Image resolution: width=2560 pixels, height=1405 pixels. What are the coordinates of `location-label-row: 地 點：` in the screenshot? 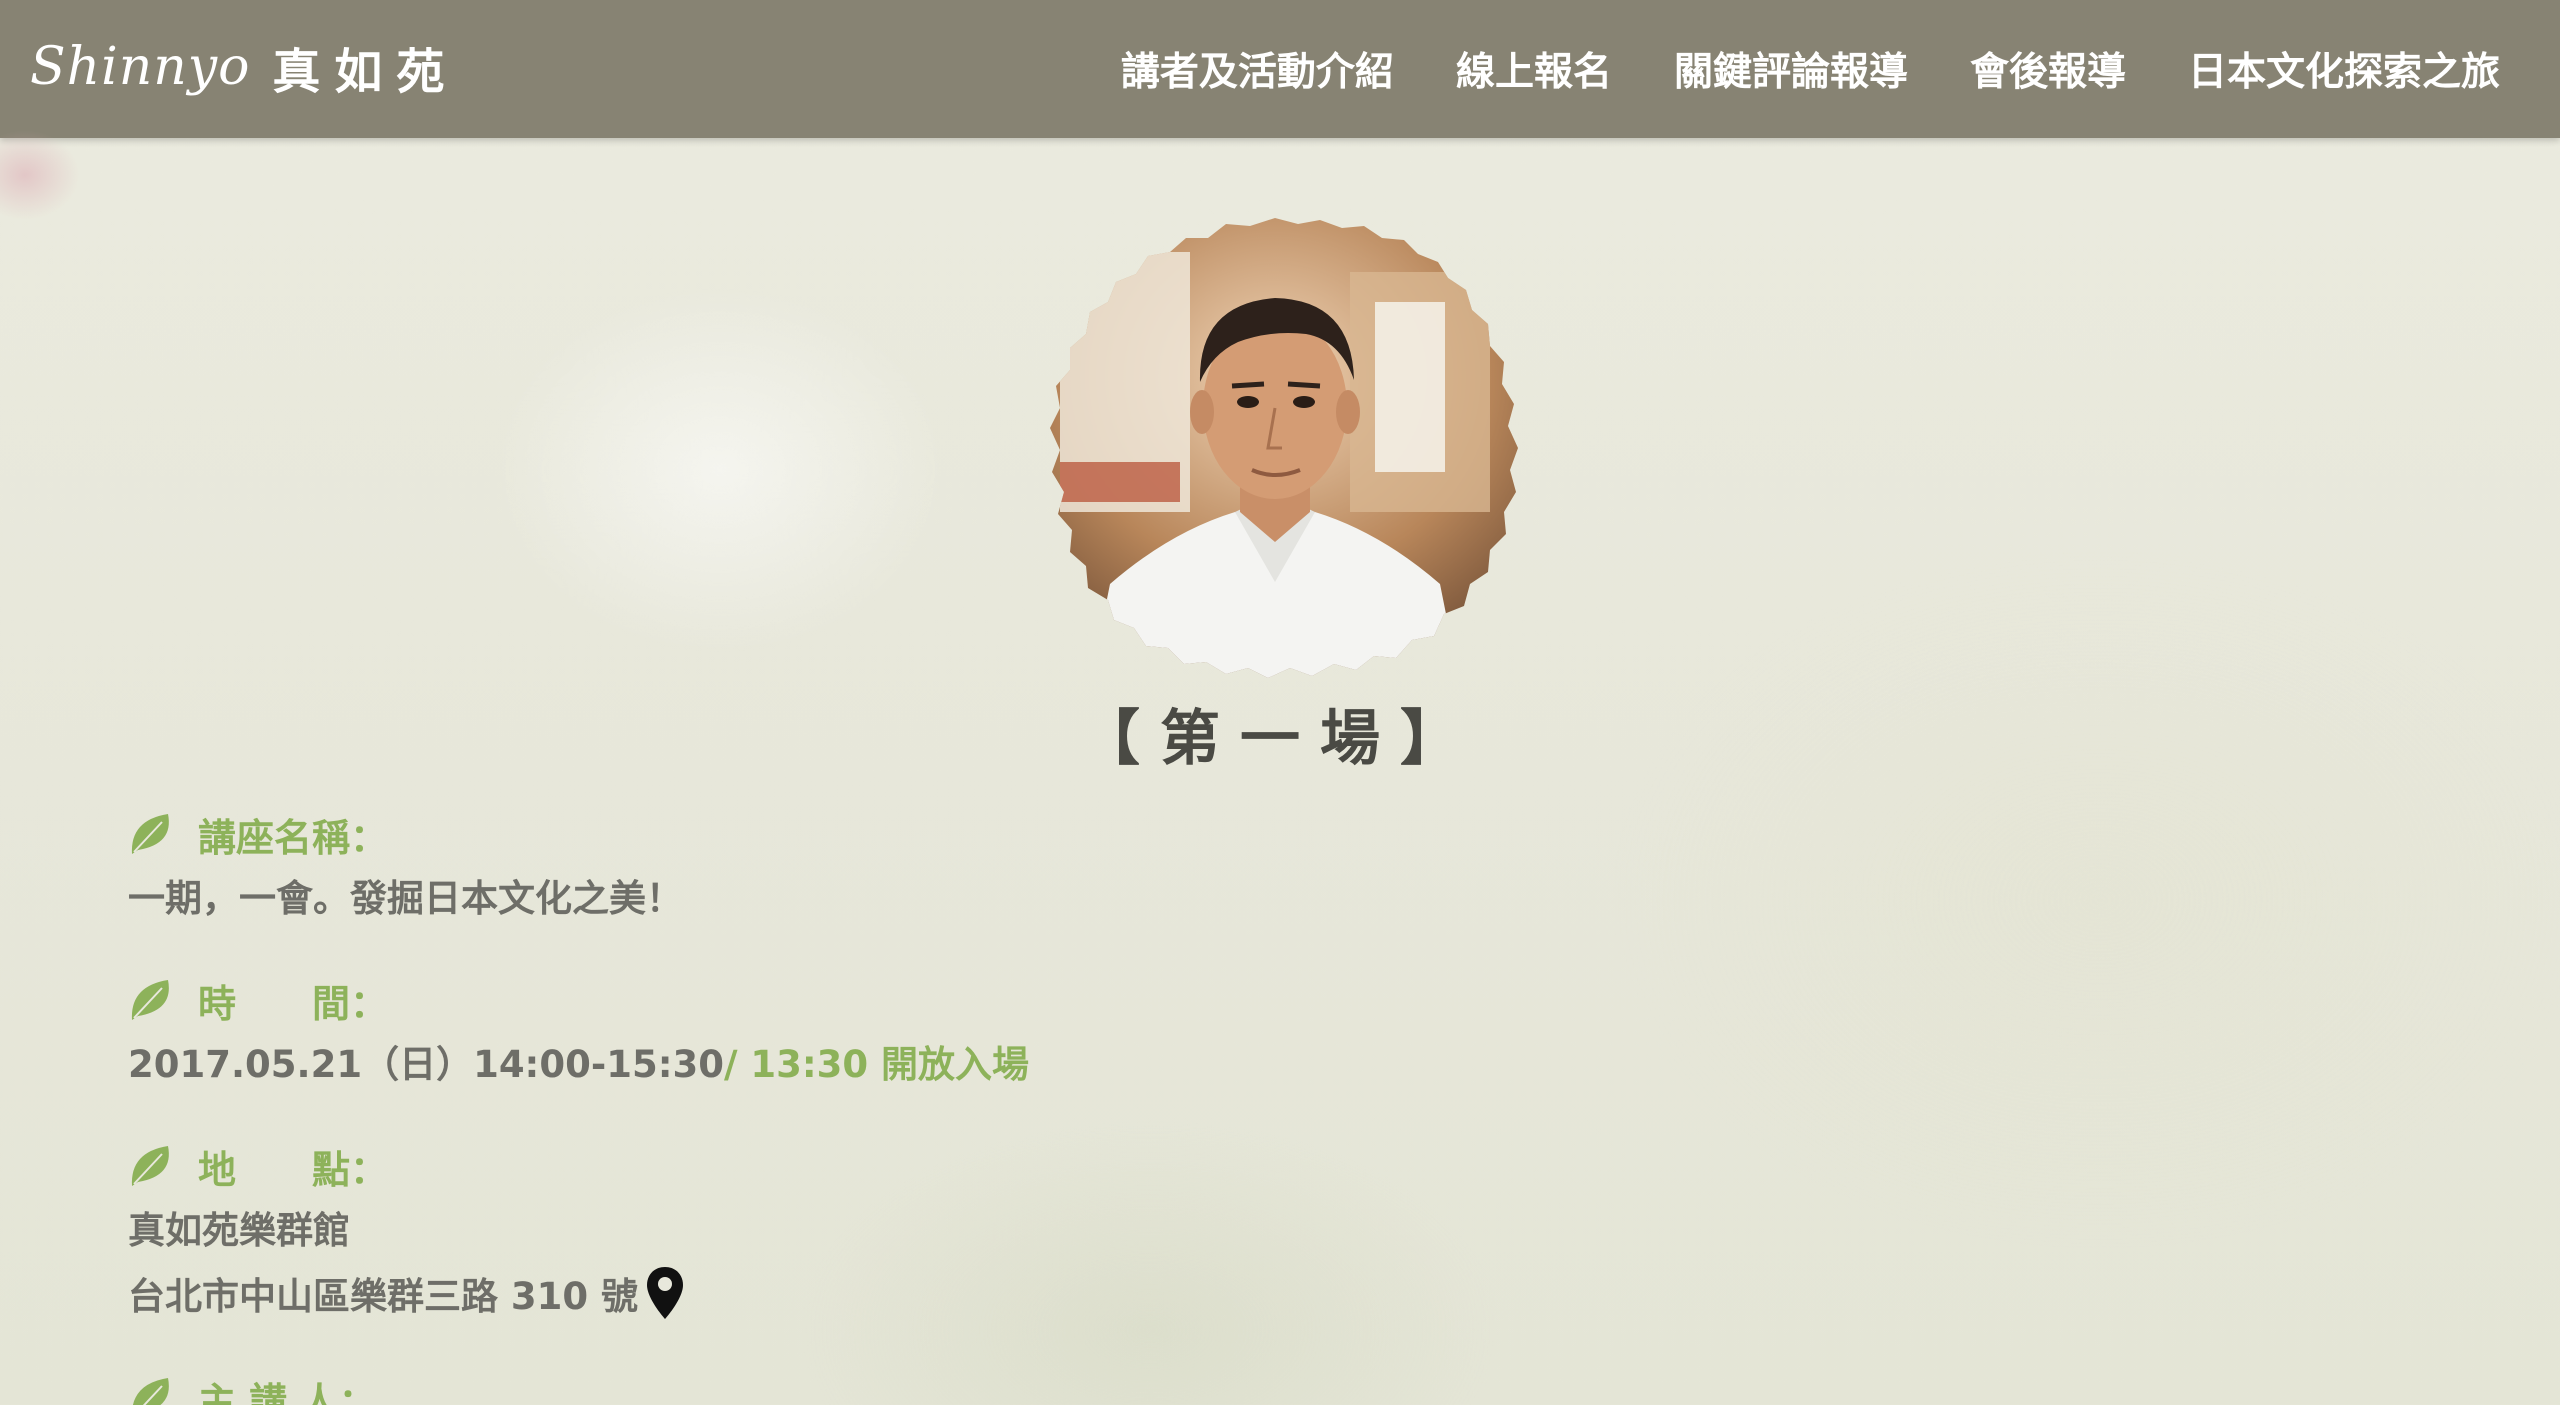 It's located at (728, 1166).